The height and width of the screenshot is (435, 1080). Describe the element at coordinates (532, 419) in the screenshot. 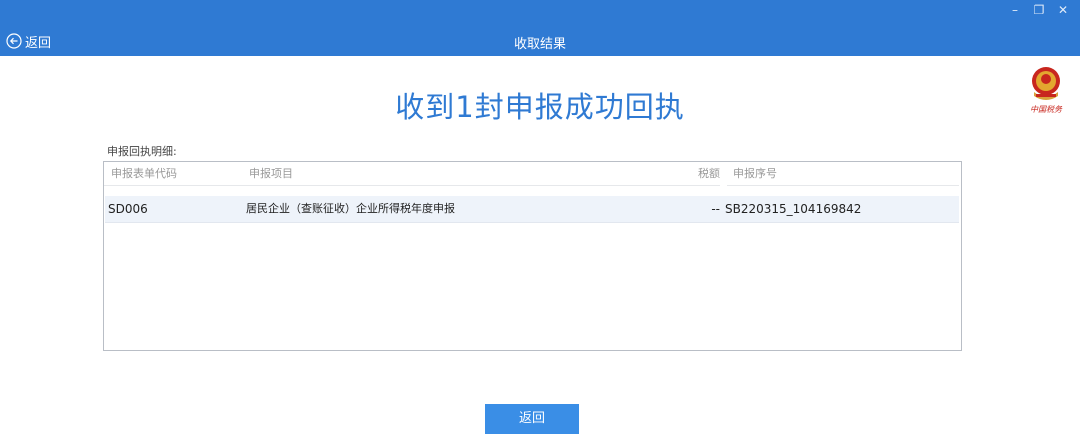

I see `return-button: 返回` at that location.